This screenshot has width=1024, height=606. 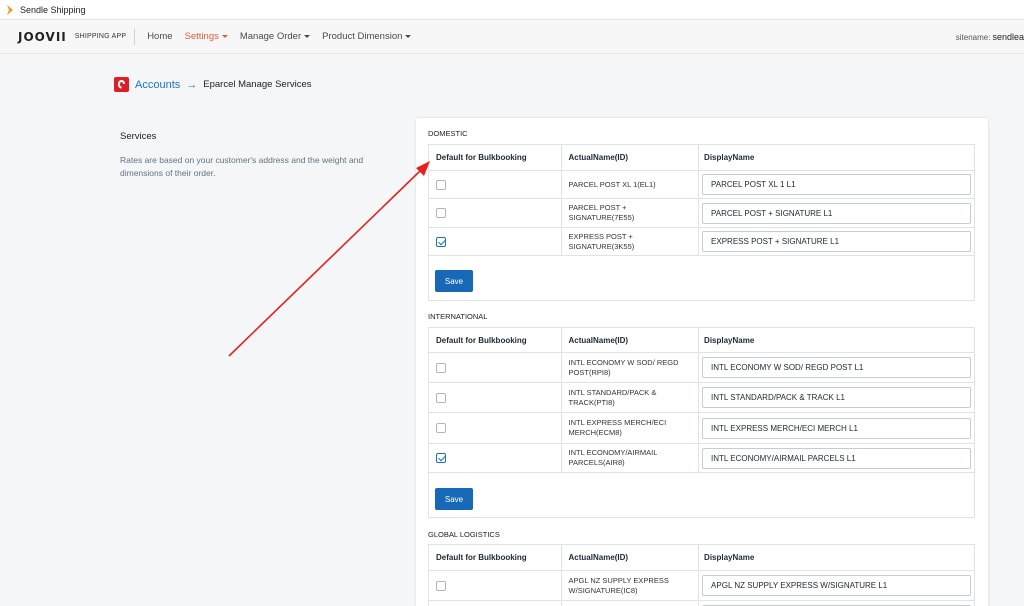 I want to click on logo-text: JOOVII, so click(x=42, y=36).